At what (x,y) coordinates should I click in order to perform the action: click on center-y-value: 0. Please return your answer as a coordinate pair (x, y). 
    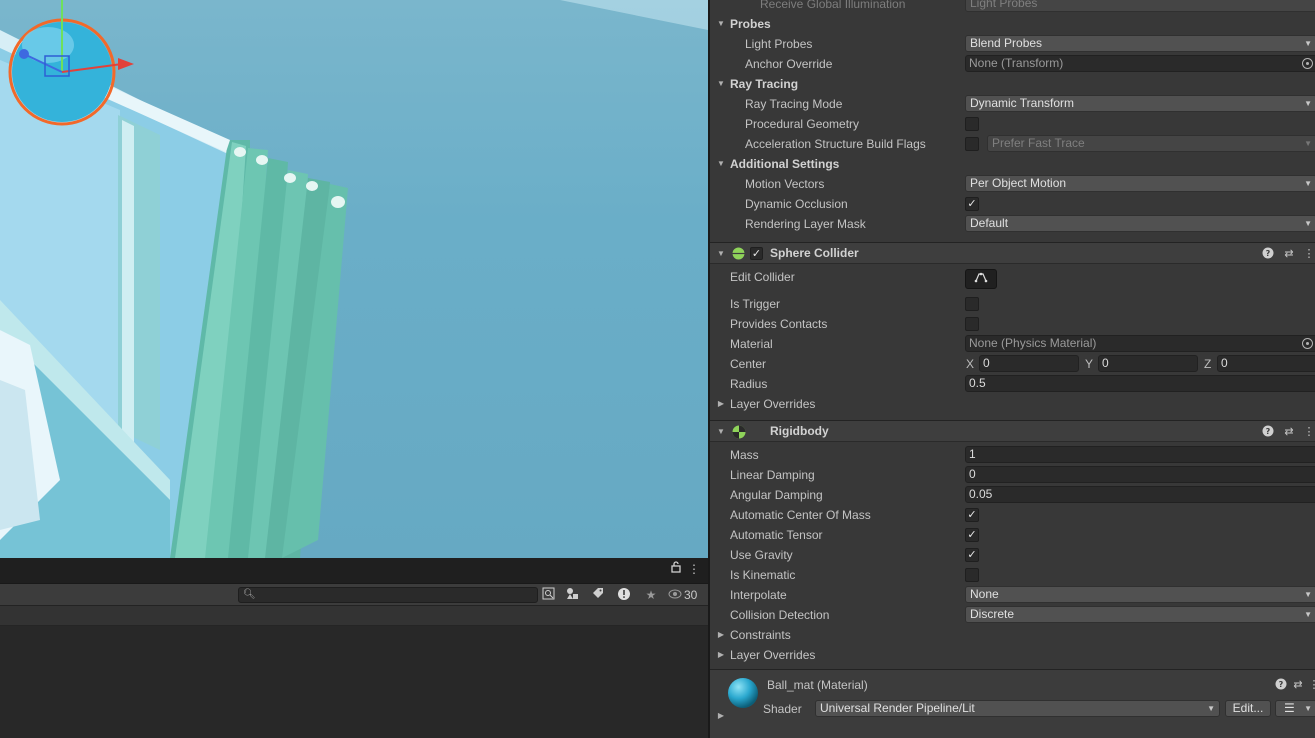
    Looking at the image, I should click on (1105, 363).